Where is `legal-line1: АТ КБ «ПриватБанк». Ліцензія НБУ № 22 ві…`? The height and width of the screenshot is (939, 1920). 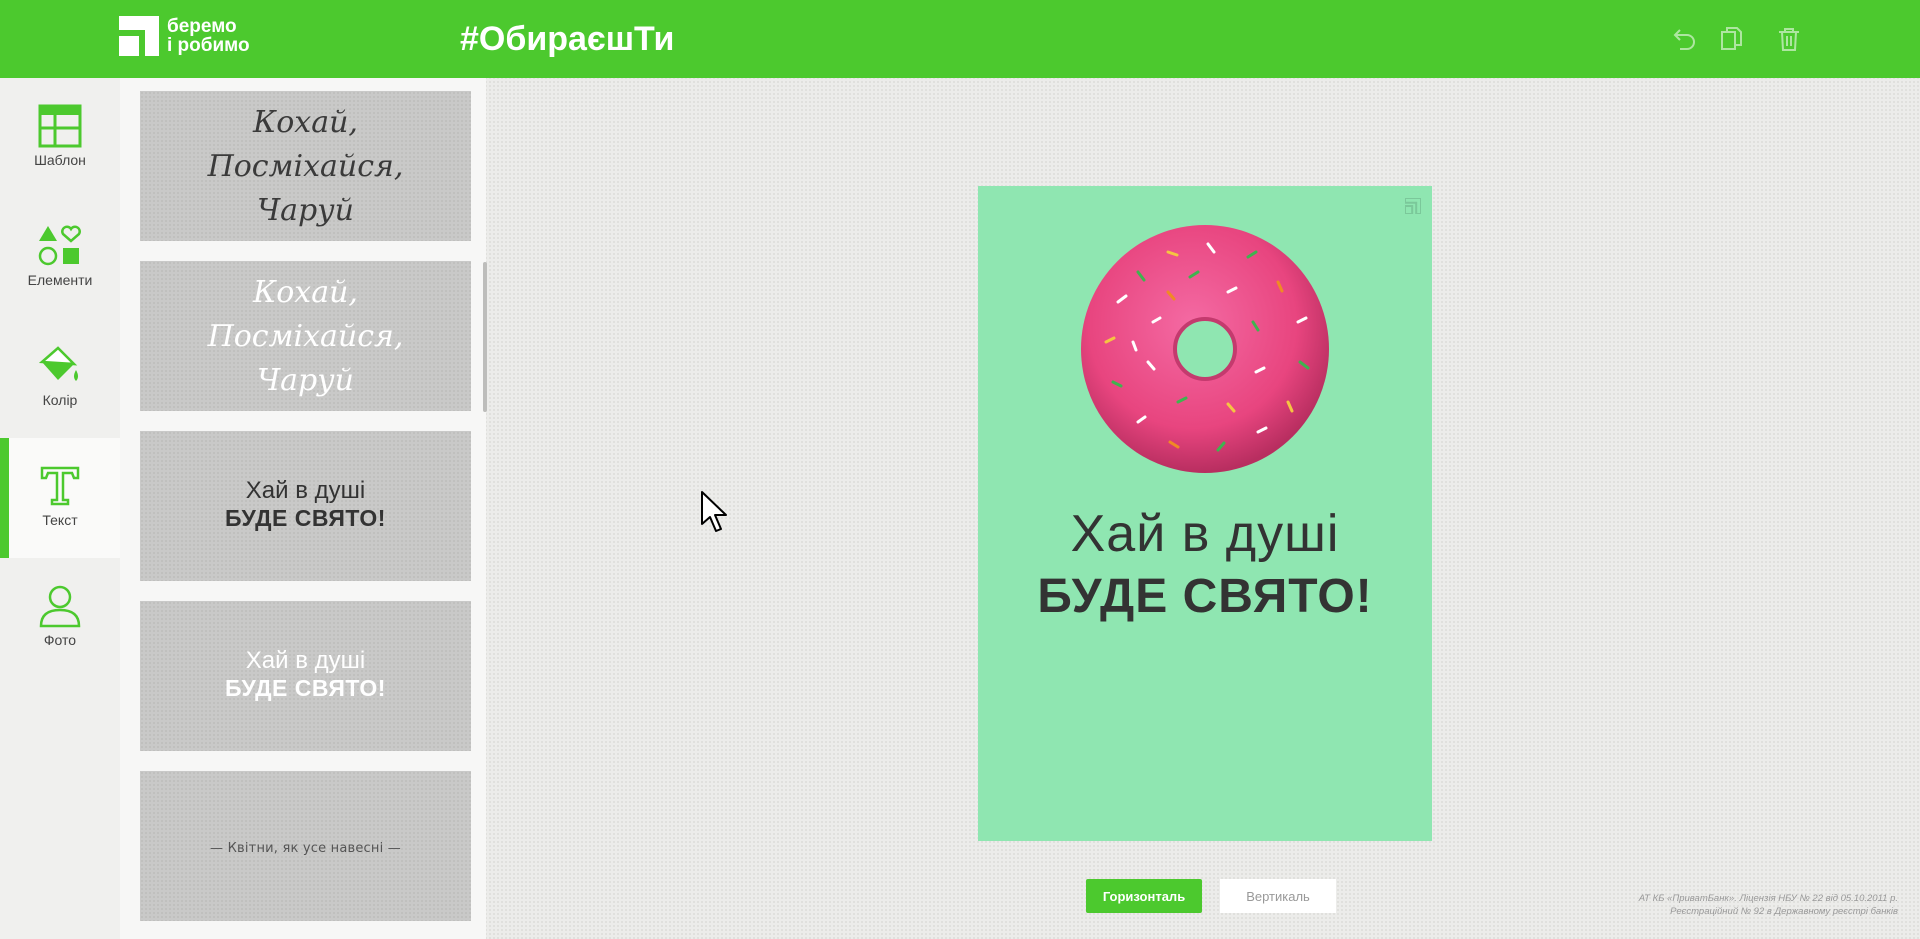
legal-line1: АТ КБ «ПриватБанк». Ліцензія НБУ № 22 ві… is located at coordinates (1768, 898).